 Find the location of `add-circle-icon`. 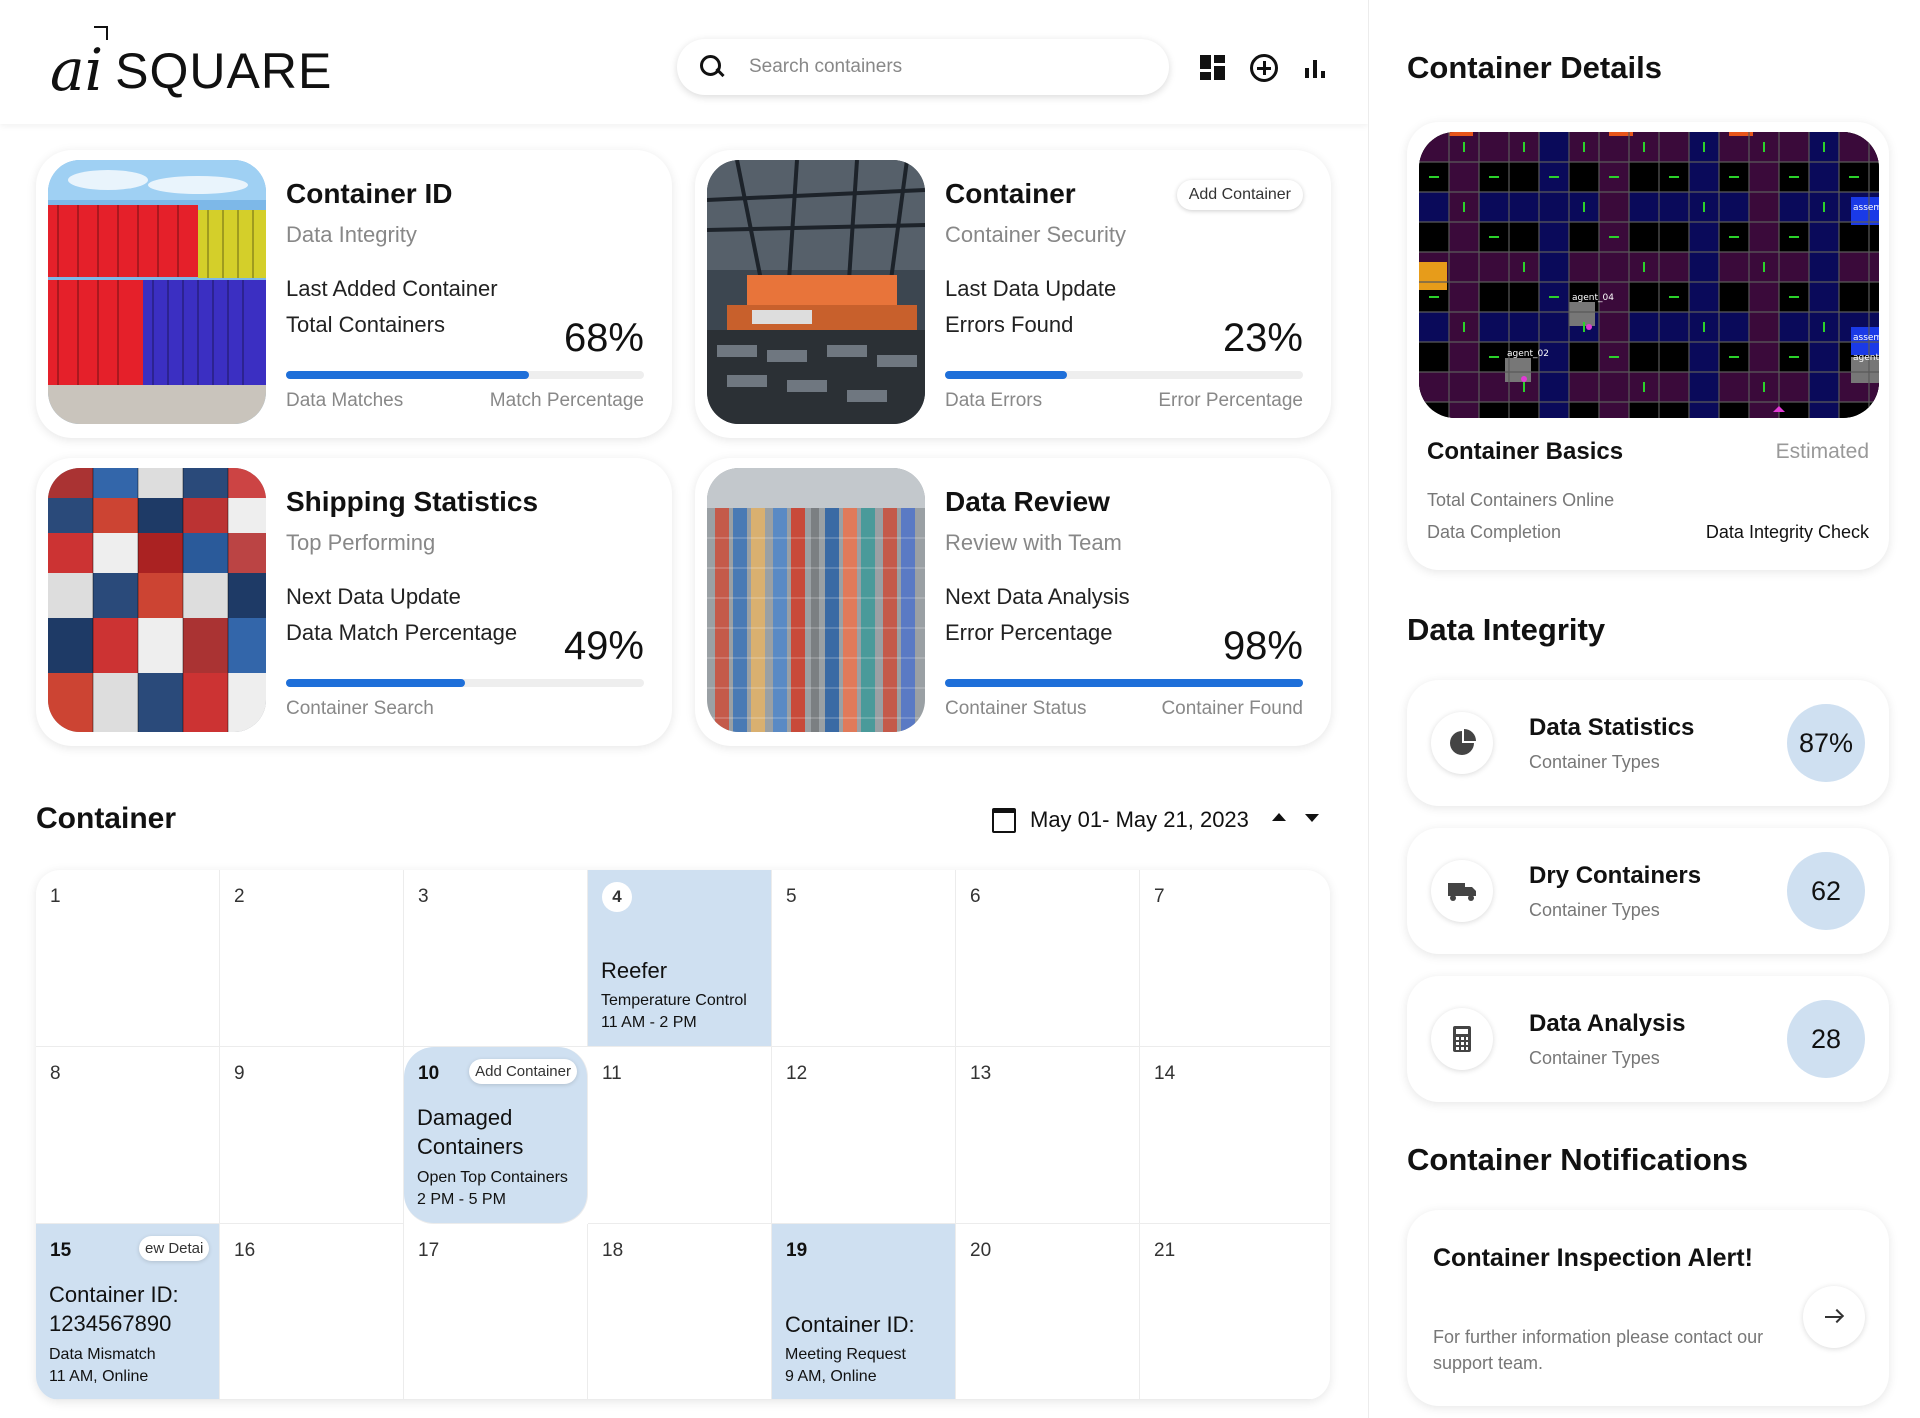

add-circle-icon is located at coordinates (1264, 68).